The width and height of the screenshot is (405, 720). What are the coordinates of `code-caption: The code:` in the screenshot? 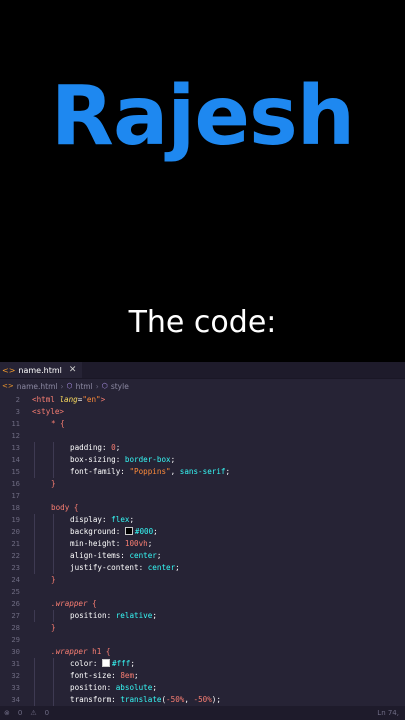 It's located at (202, 322).